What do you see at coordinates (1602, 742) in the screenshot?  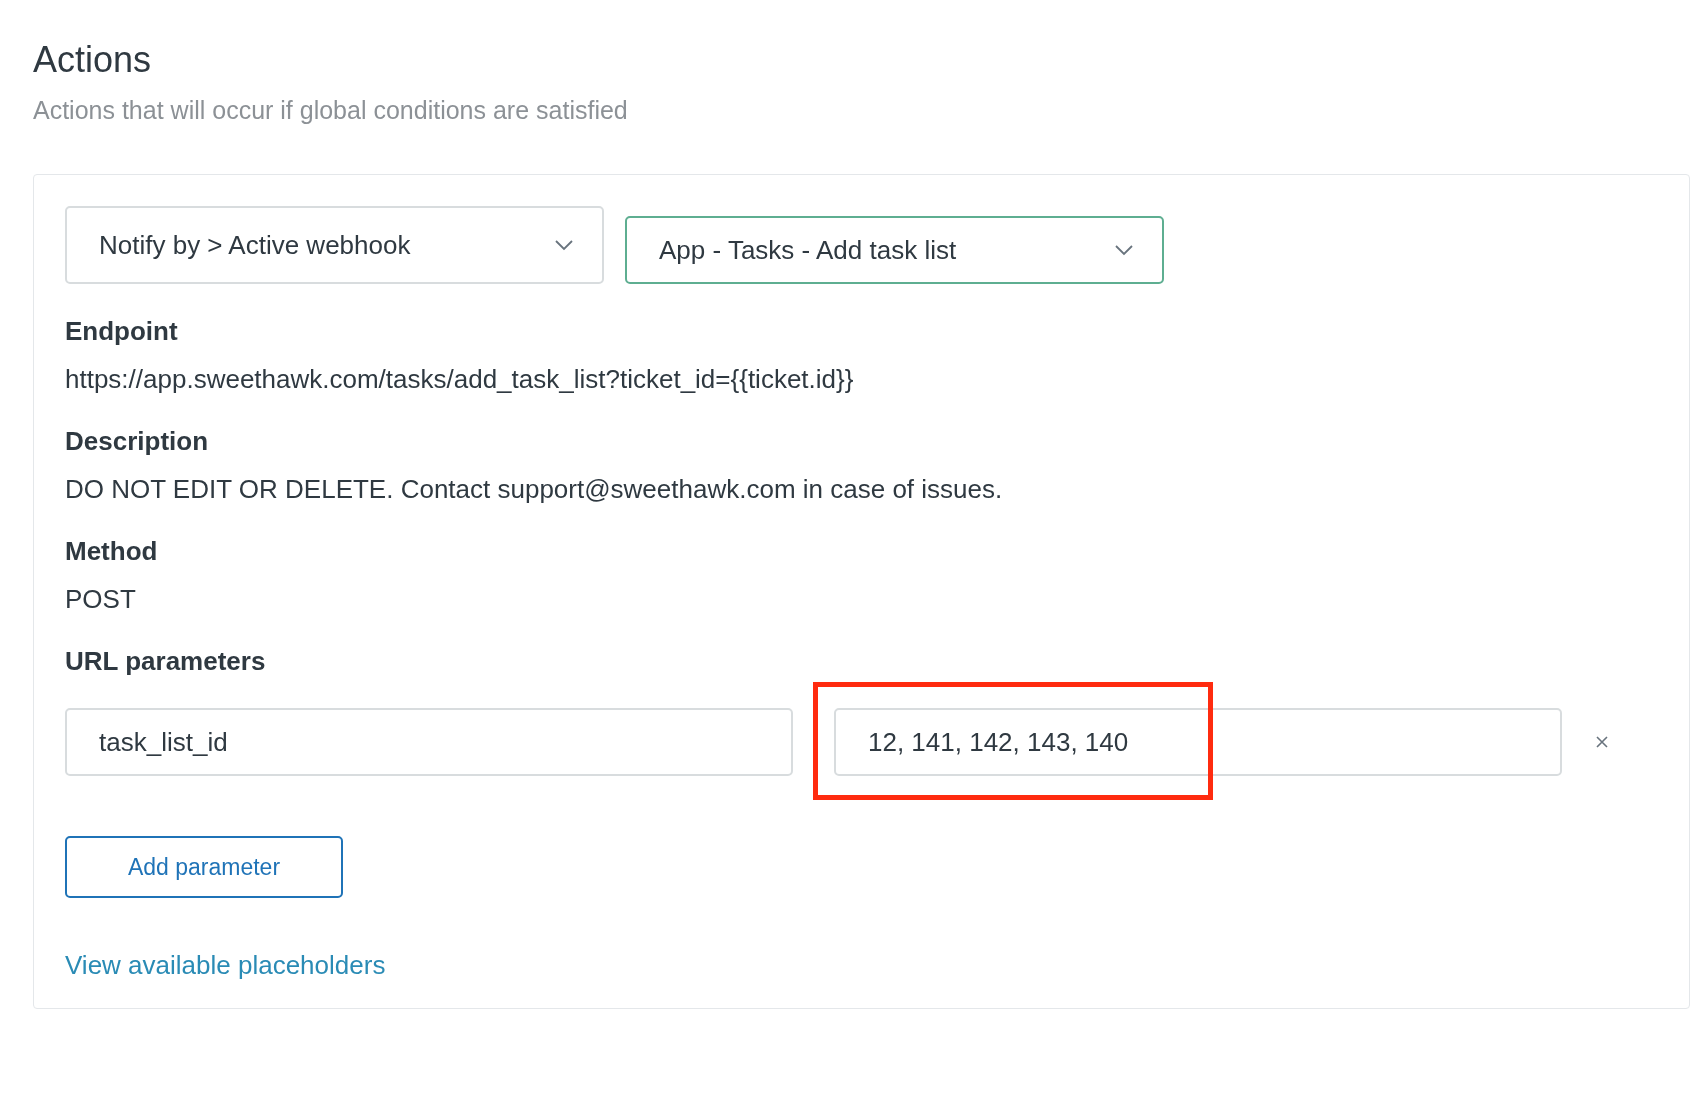 I see `close-icon` at bounding box center [1602, 742].